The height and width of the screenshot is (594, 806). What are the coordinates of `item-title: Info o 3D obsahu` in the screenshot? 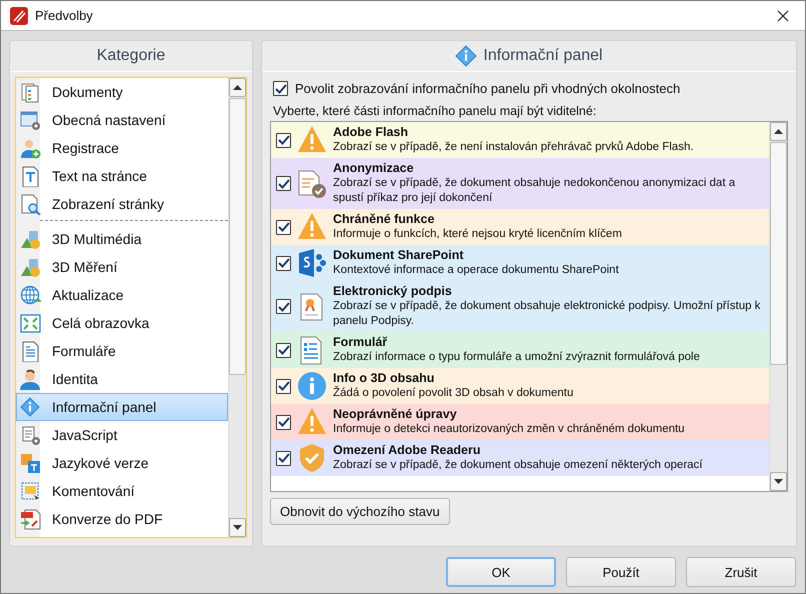 It's located at (384, 378).